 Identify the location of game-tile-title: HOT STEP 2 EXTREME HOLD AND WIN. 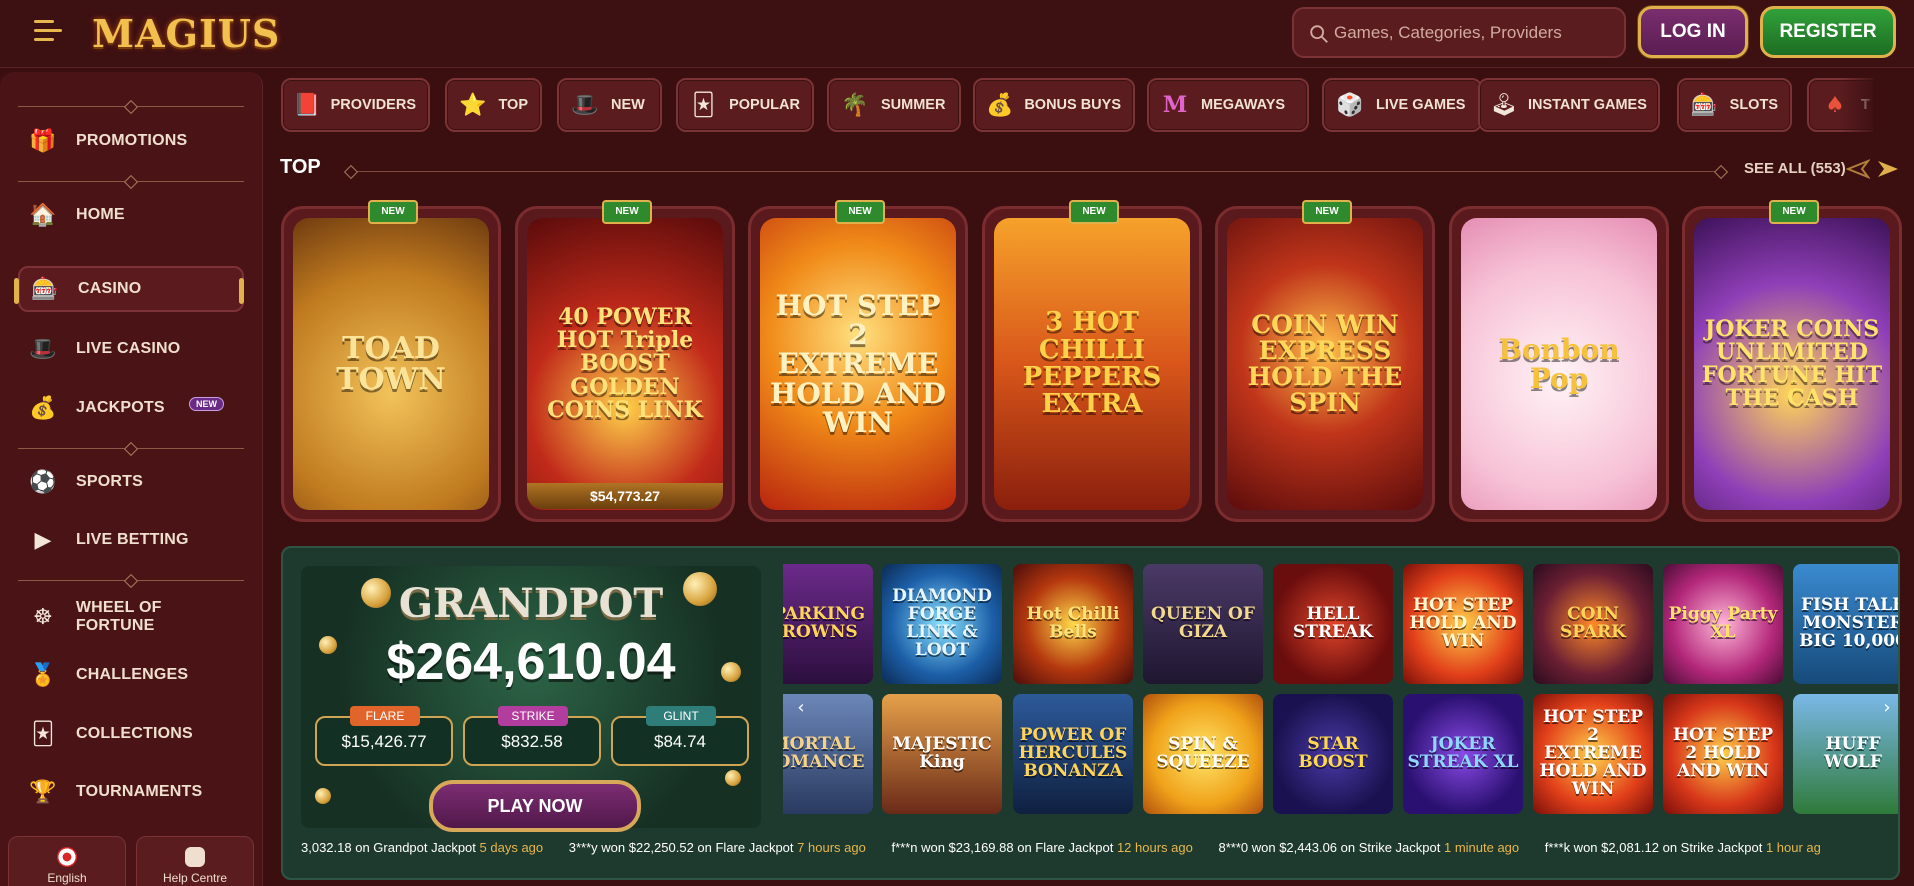
(1593, 753).